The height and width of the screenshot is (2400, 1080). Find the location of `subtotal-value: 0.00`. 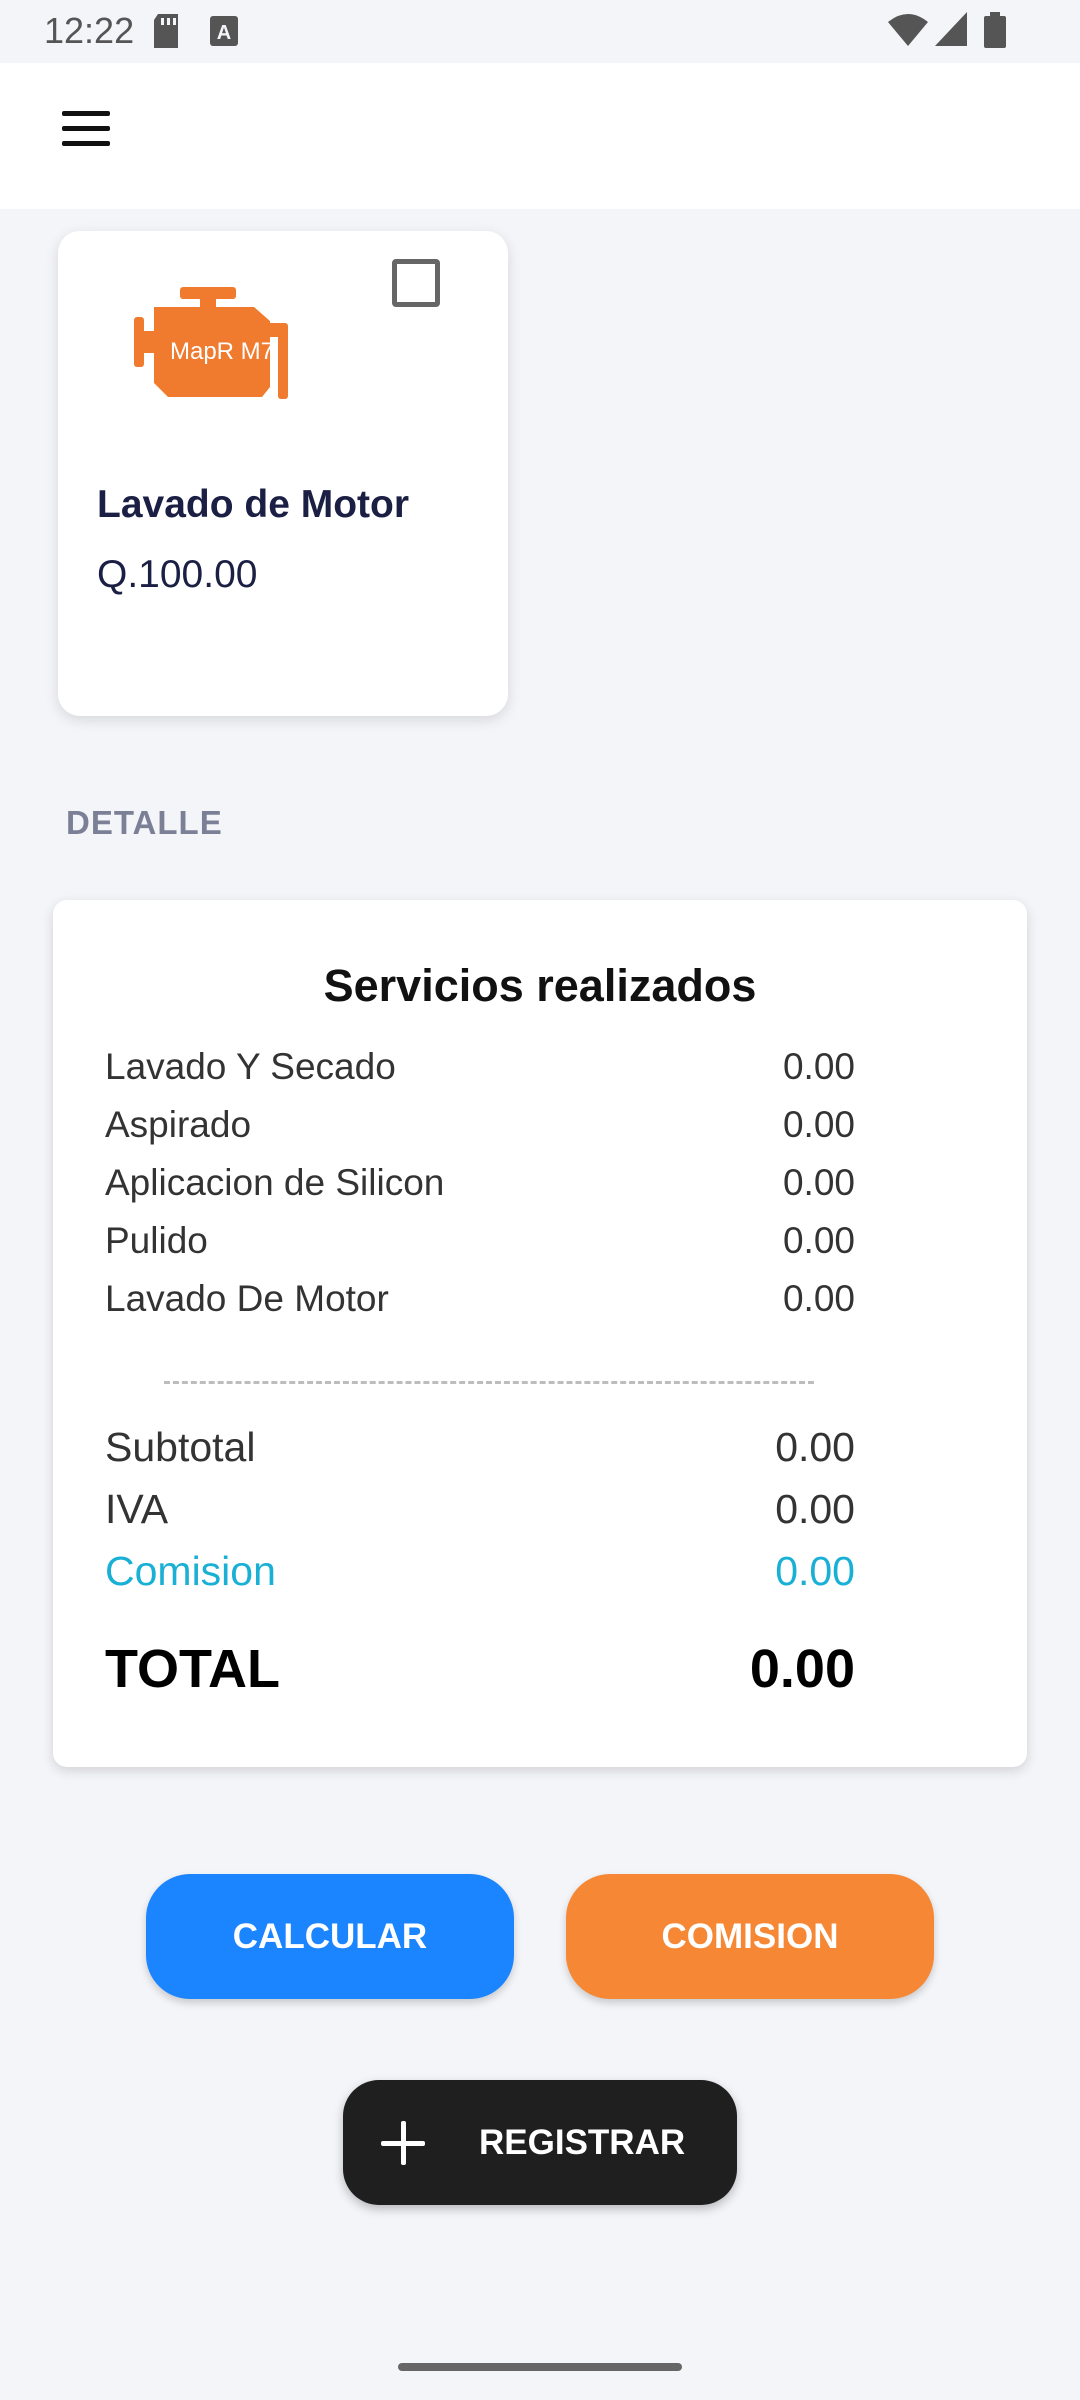

subtotal-value: 0.00 is located at coordinates (815, 1447).